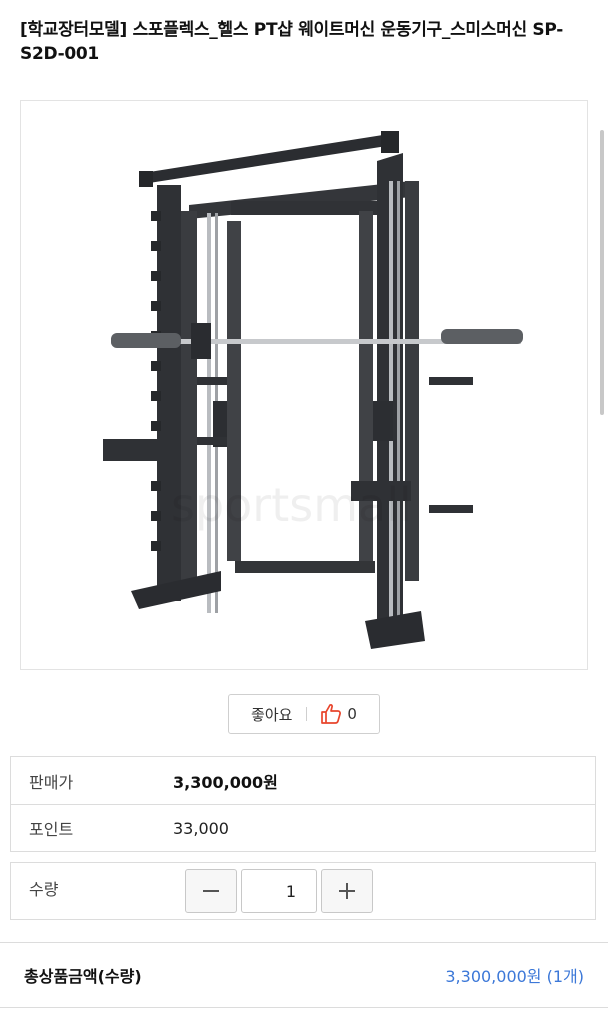 The height and width of the screenshot is (1024, 608). What do you see at coordinates (51, 782) in the screenshot?
I see `price-label: 판매가` at bounding box center [51, 782].